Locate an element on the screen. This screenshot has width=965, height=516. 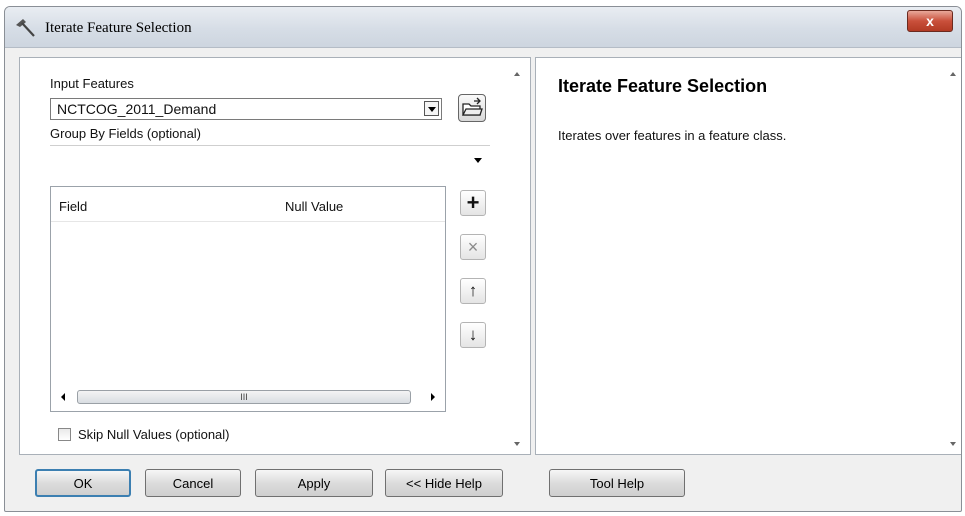
apply-button: Apply is located at coordinates (314, 483).